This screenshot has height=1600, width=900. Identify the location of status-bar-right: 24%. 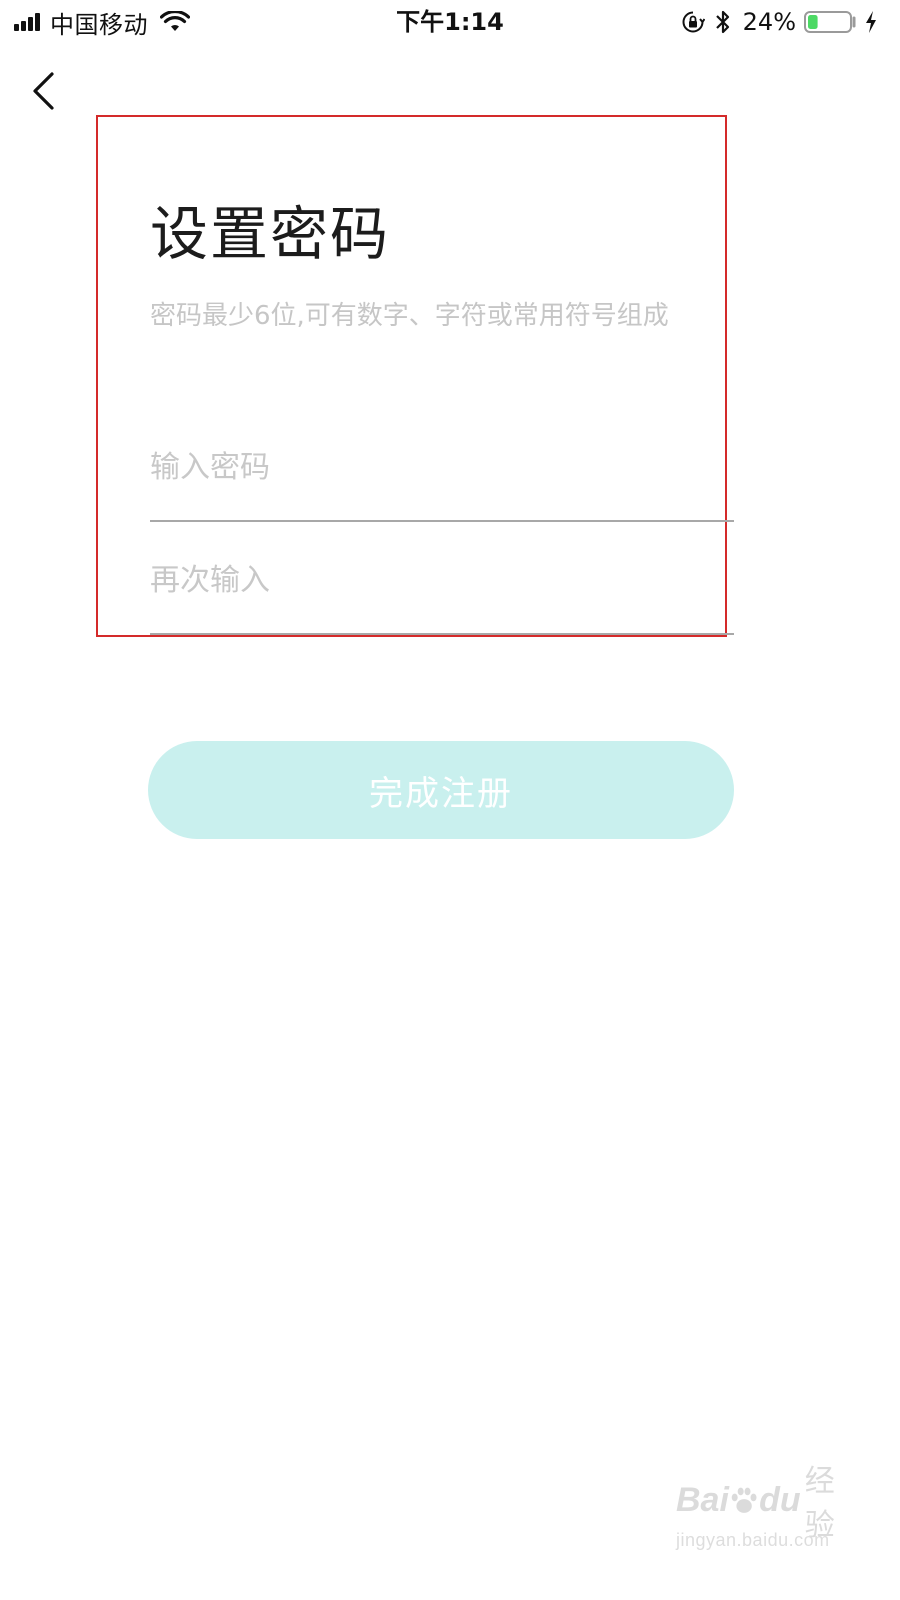
(779, 22).